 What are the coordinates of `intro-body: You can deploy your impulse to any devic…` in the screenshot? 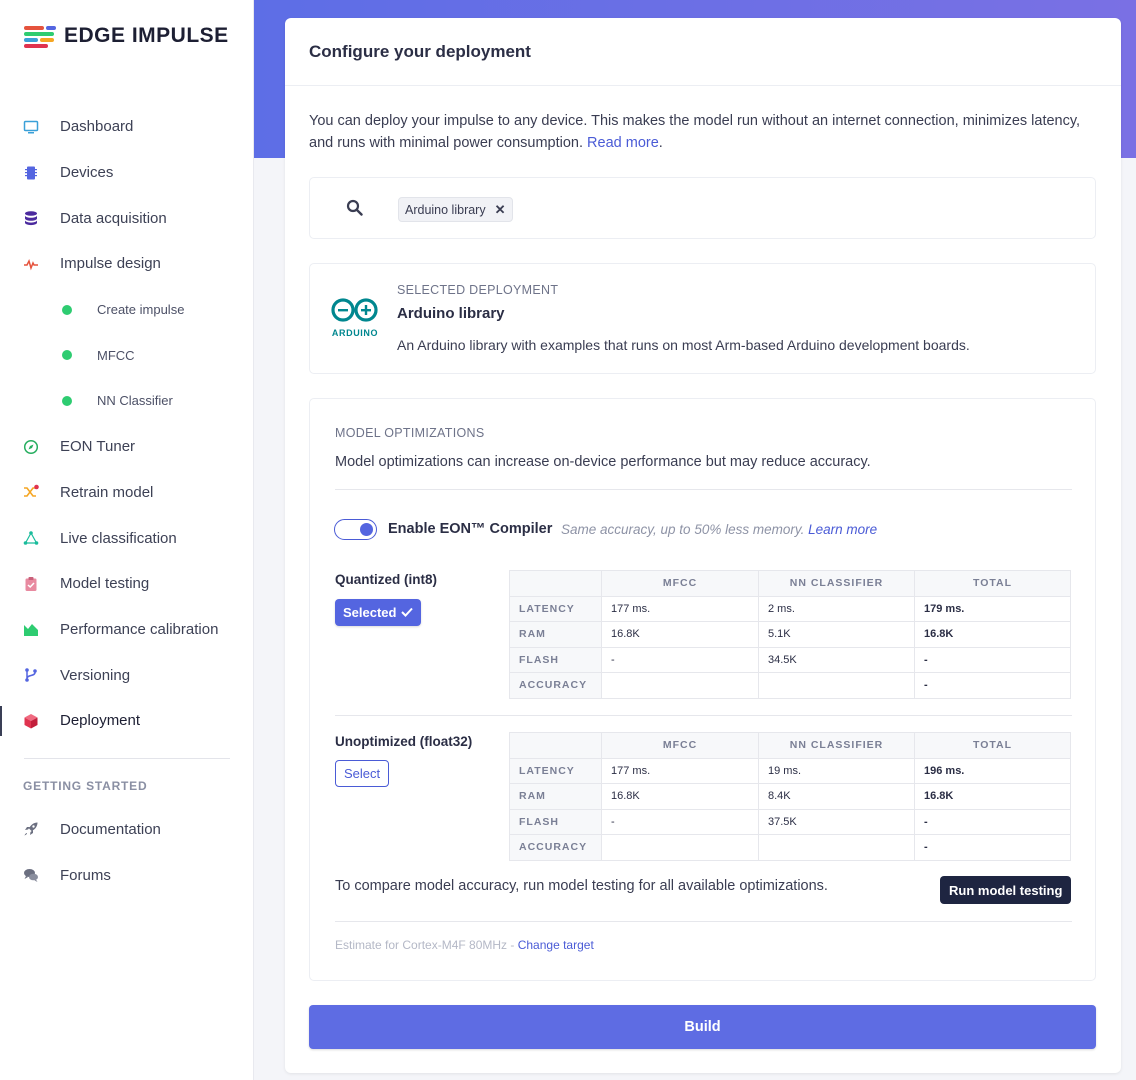 It's located at (695, 132).